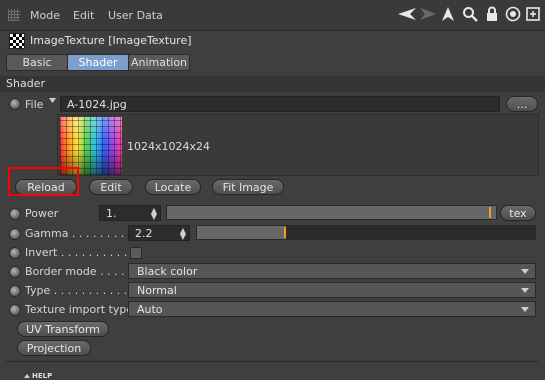  What do you see at coordinates (272, 41) in the screenshot?
I see `object-header: ImageTexture [ImageTexture]` at bounding box center [272, 41].